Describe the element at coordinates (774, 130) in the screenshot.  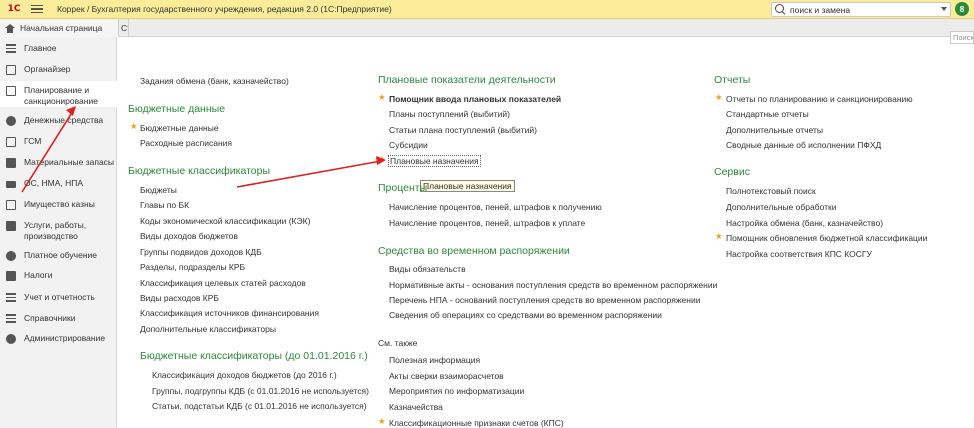
I see `link-additional-reports: Дополнительные отчеты` at that location.